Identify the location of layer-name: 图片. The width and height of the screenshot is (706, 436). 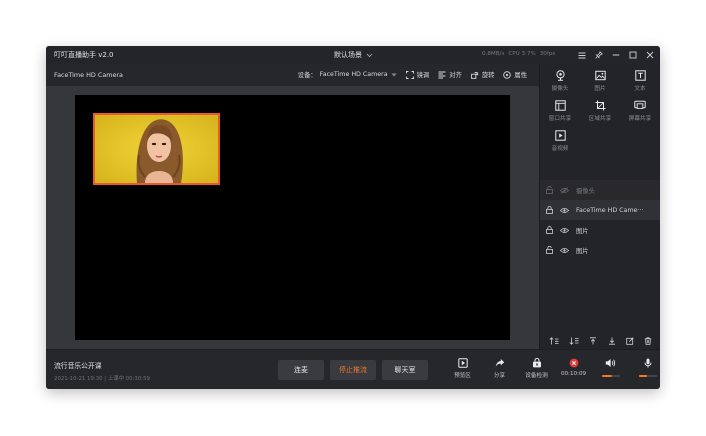
(582, 251).